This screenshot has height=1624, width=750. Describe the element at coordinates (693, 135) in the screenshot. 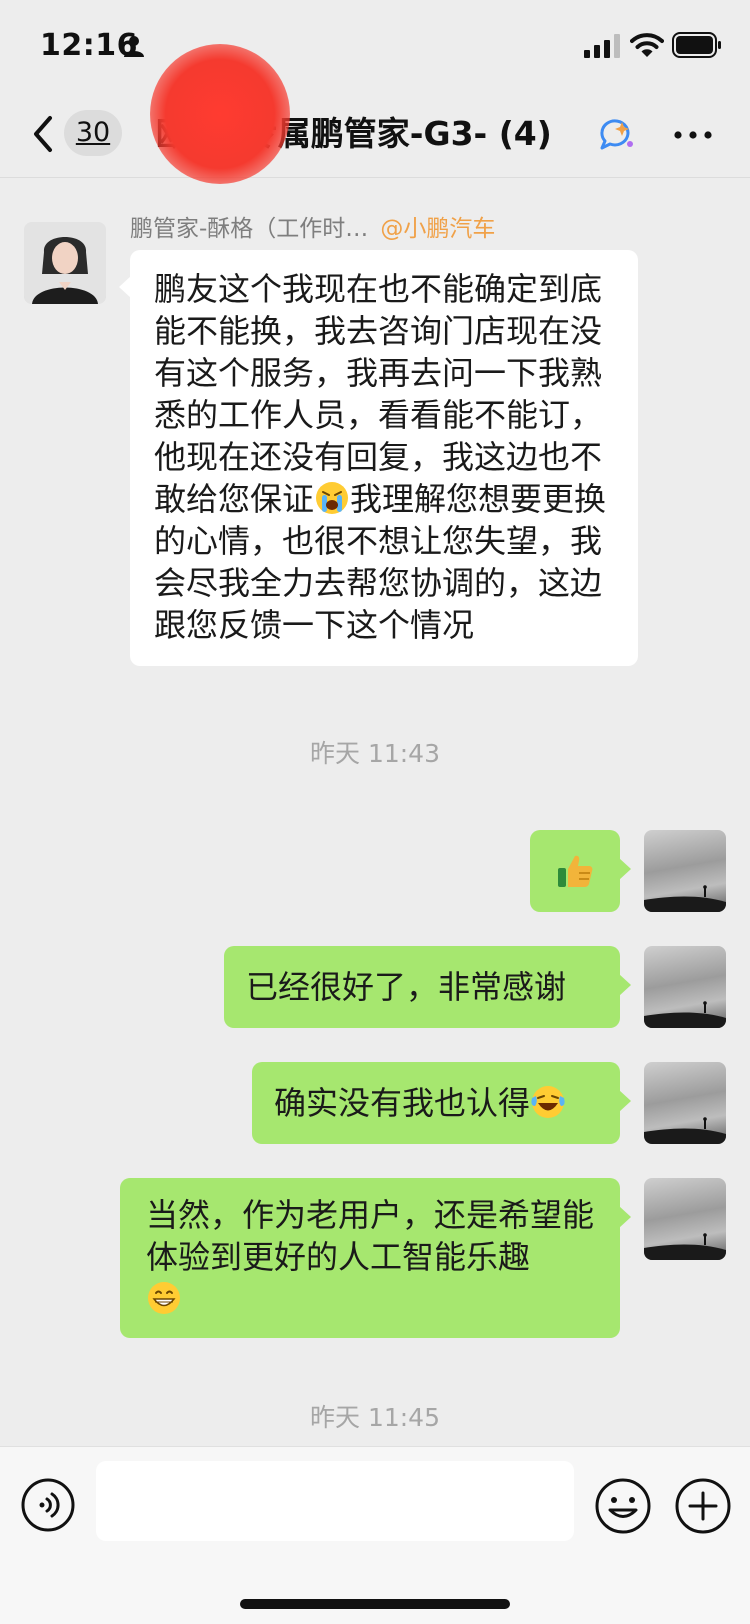

I see `more-icon` at that location.